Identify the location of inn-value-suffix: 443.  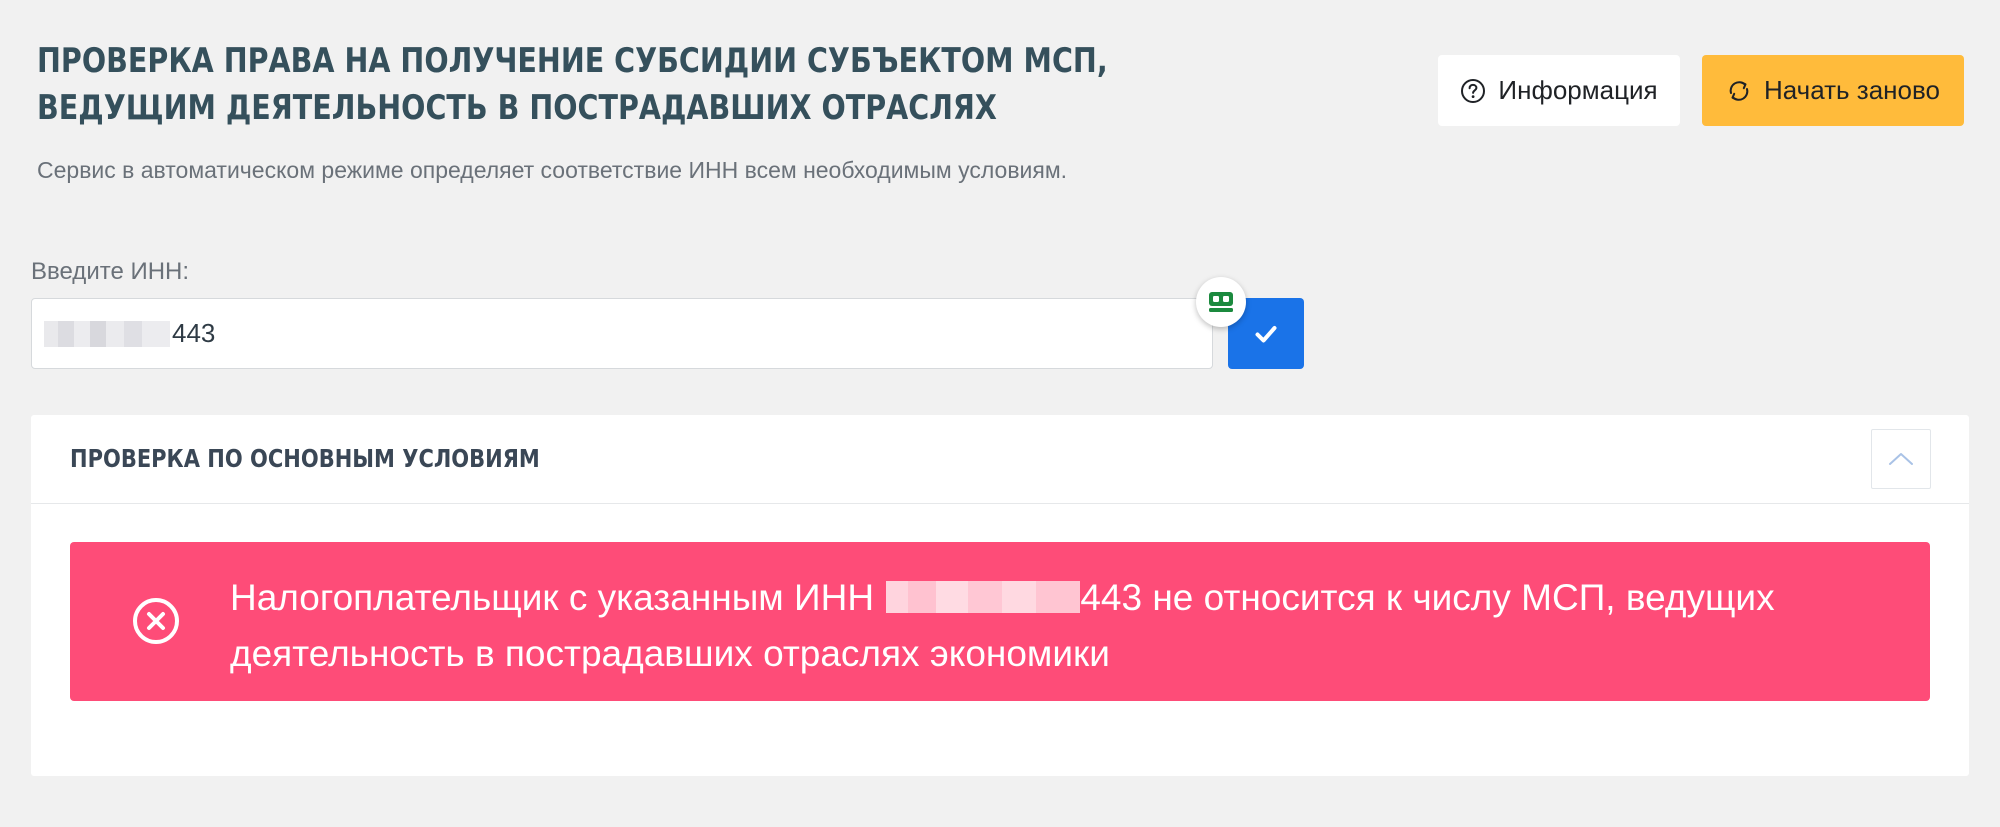
(194, 333).